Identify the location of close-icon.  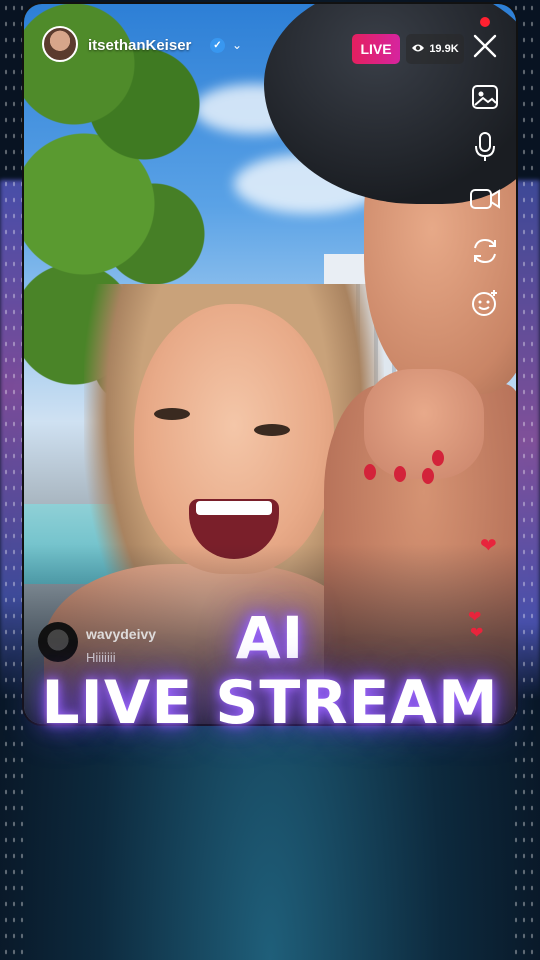
(485, 49).